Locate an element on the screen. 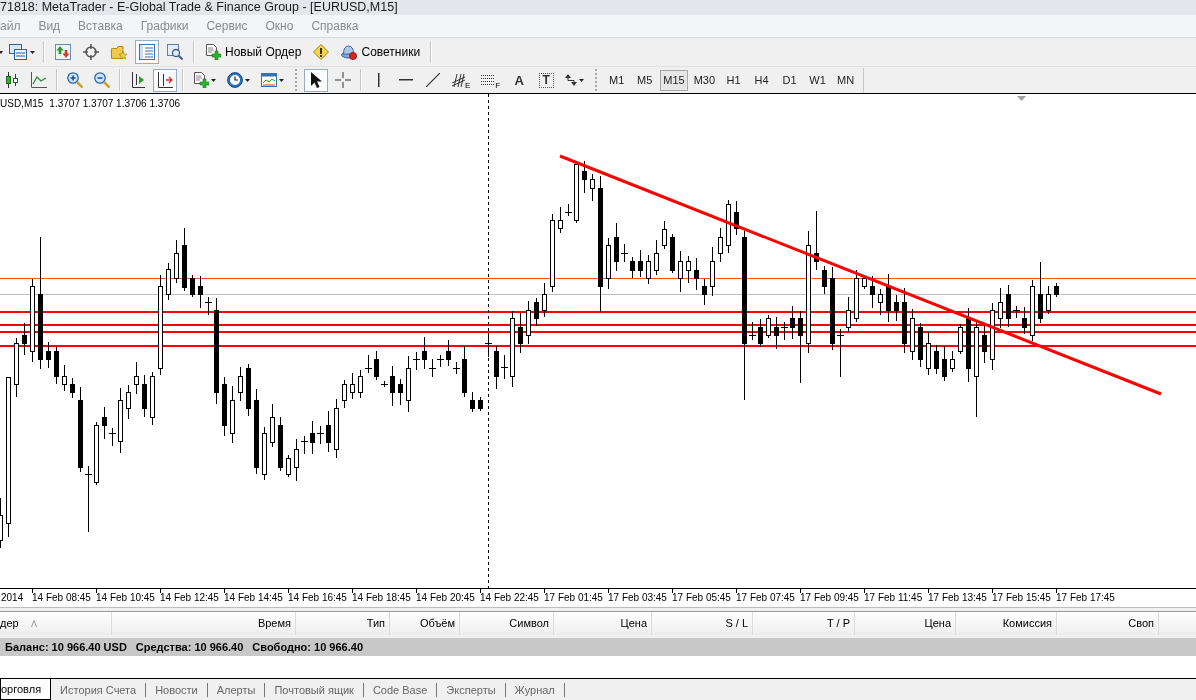 This screenshot has width=1196, height=700. column-header: дер is located at coordinates (56, 623).